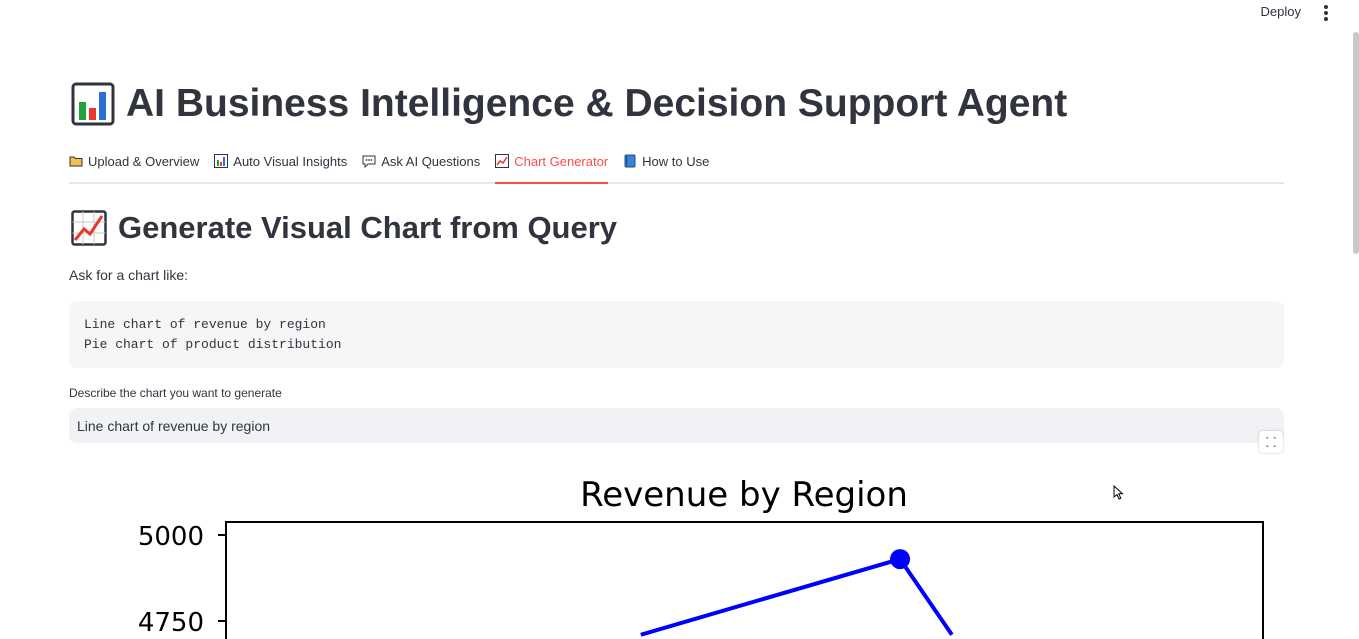 Image resolution: width=1359 pixels, height=639 pixels. What do you see at coordinates (89, 228) in the screenshot?
I see `line-chart-emoji-icon` at bounding box center [89, 228].